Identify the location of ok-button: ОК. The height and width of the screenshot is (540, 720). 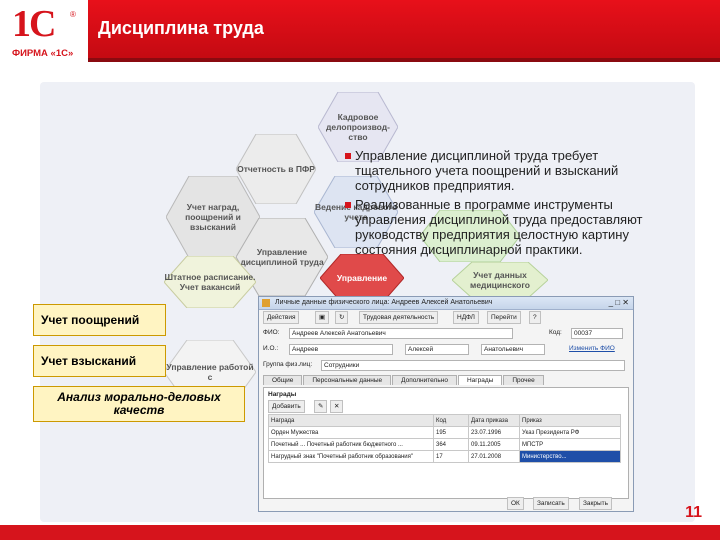
(515, 503).